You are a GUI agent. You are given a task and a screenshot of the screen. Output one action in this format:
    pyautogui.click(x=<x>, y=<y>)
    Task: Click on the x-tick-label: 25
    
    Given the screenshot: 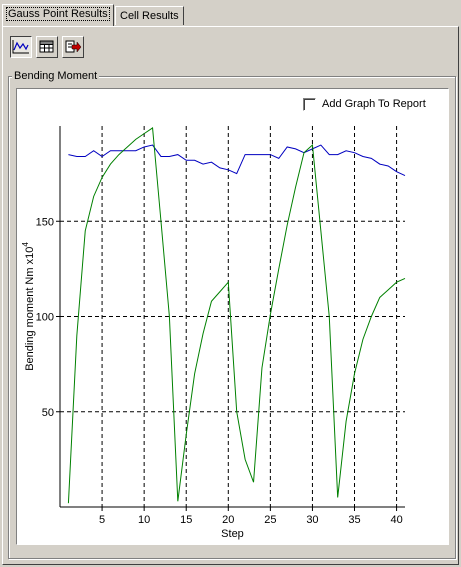 What is the action you would take?
    pyautogui.click(x=270, y=520)
    